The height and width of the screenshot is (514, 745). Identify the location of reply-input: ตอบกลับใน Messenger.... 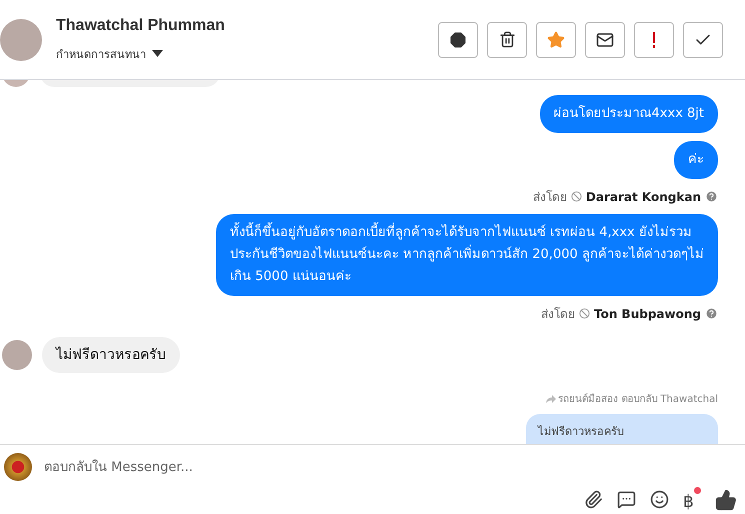
(389, 467).